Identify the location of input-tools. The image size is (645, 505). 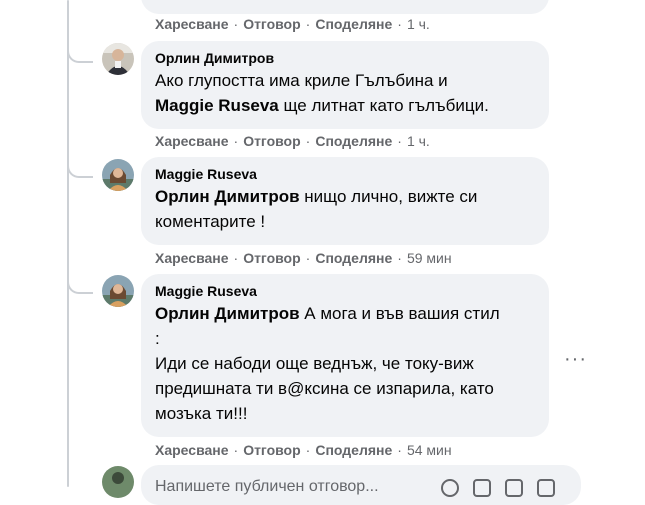
(498, 488).